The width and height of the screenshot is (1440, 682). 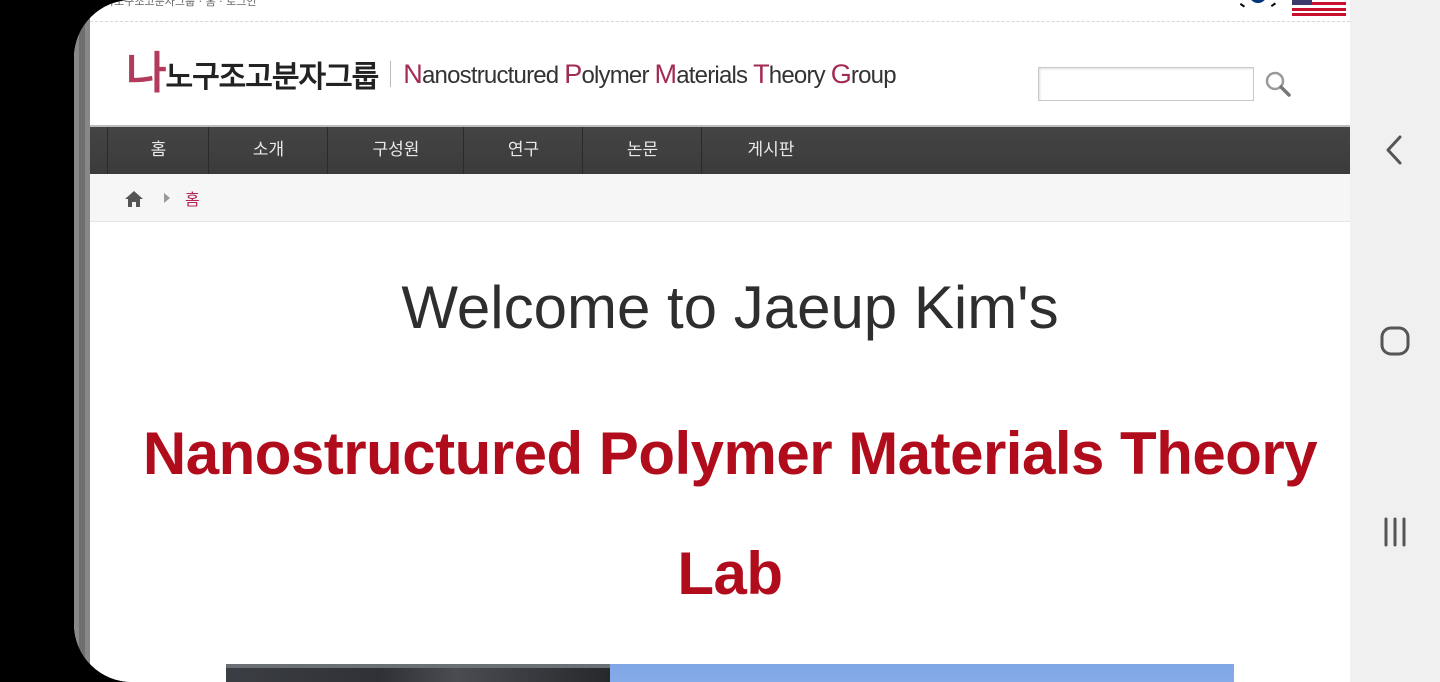 What do you see at coordinates (1319, 8) in the screenshot?
I see `usa-flag-icon` at bounding box center [1319, 8].